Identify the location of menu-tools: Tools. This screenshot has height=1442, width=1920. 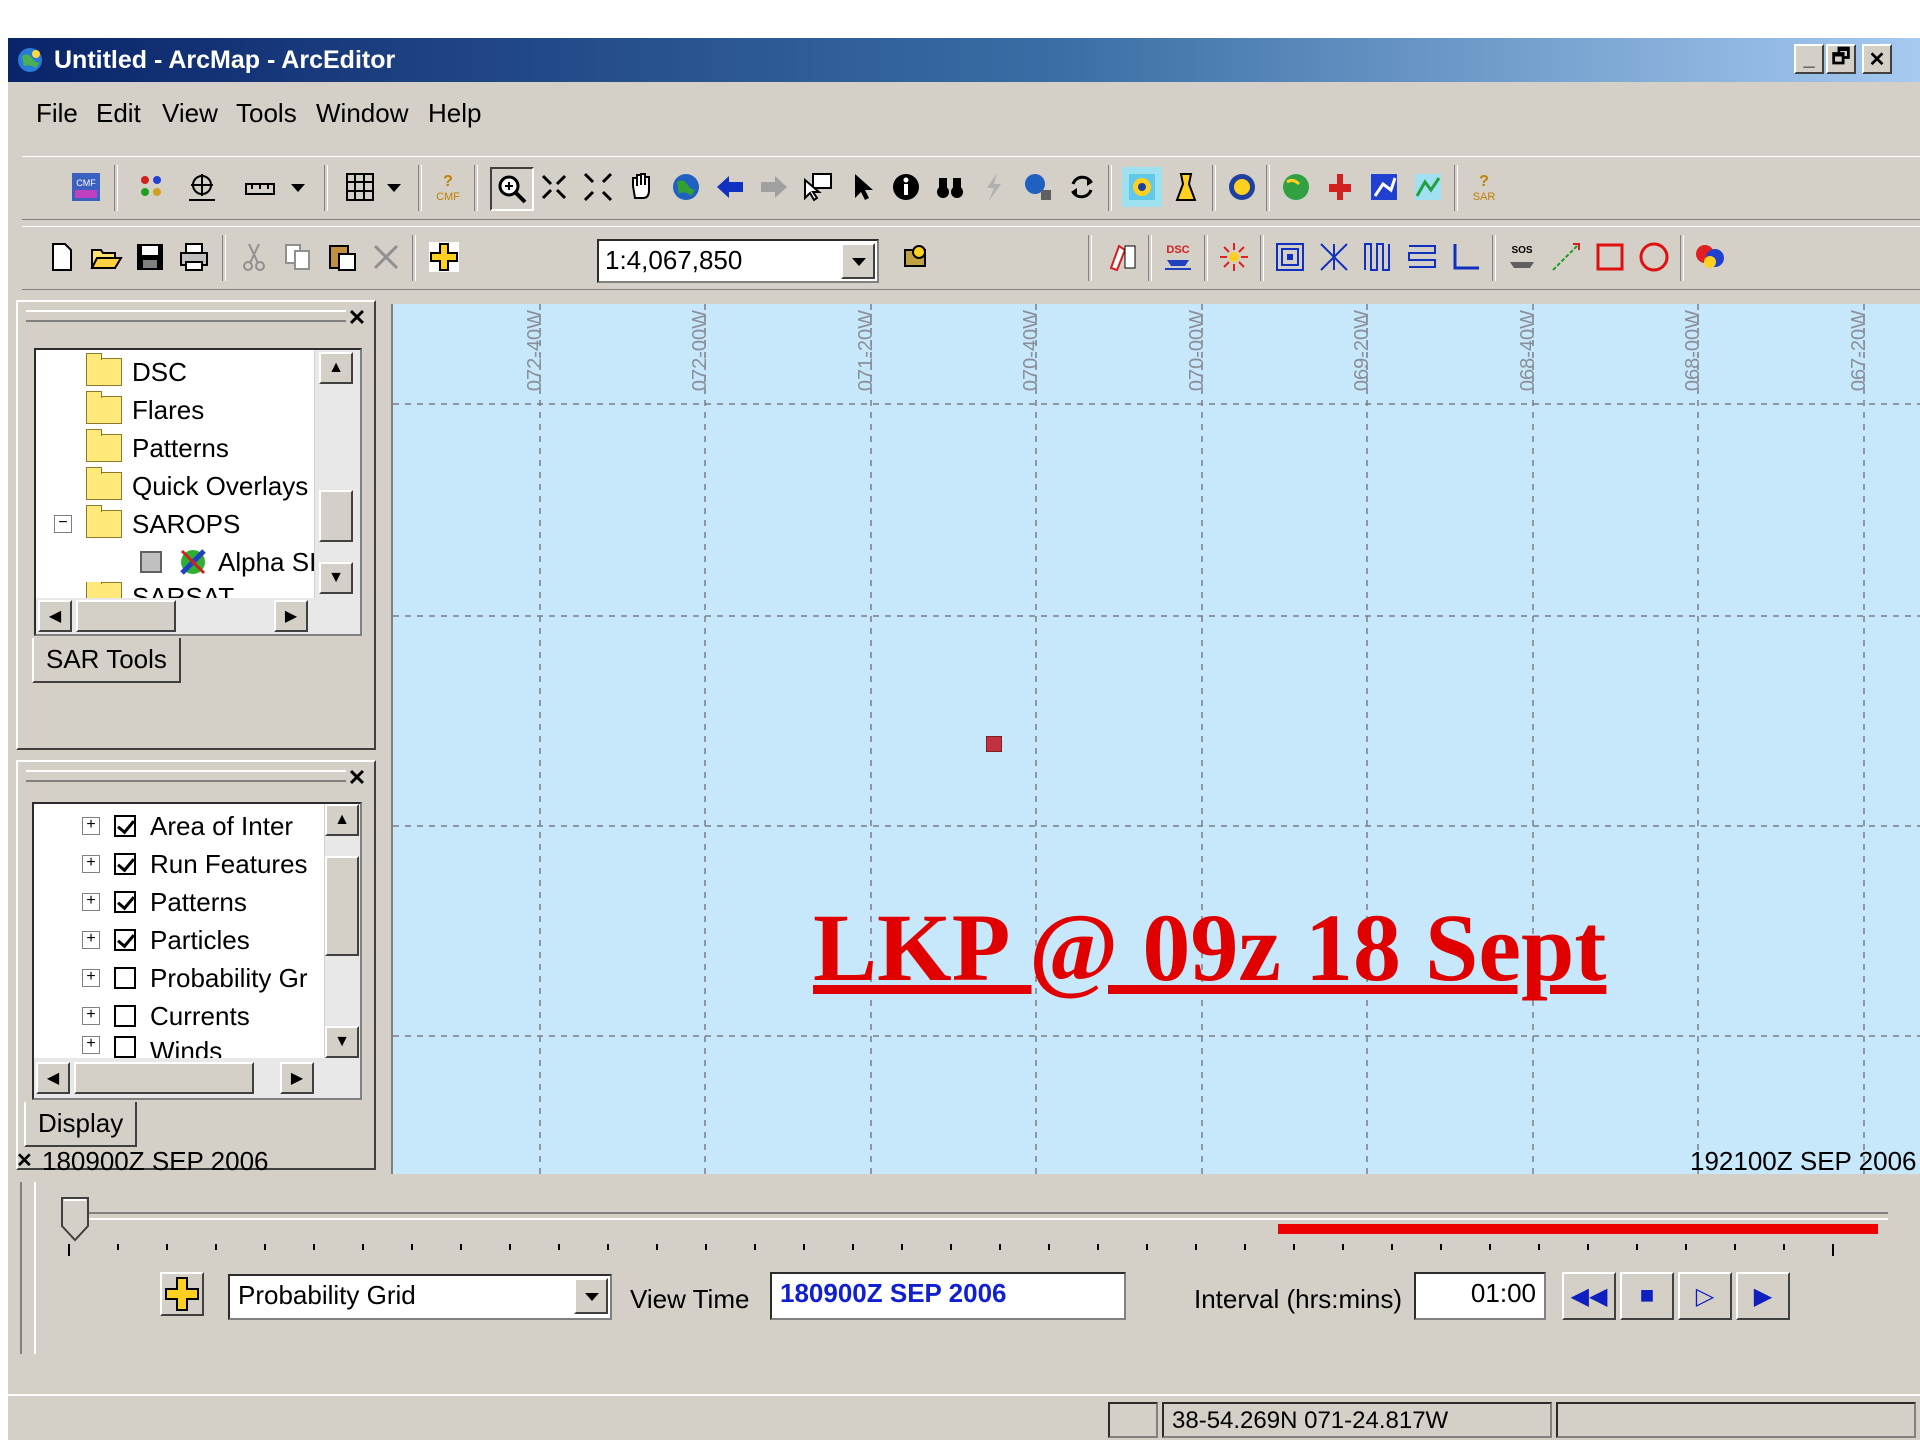
(266, 113).